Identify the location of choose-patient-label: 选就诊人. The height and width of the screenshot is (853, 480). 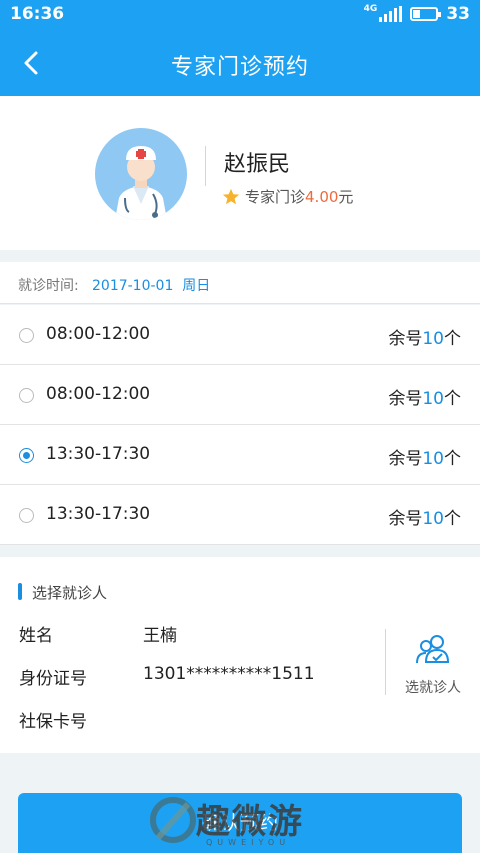
(433, 688).